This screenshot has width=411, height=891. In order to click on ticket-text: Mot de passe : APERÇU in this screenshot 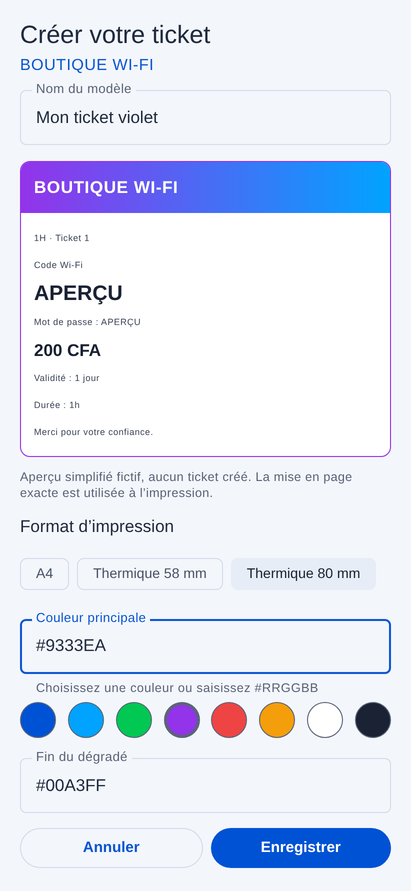, I will do `click(88, 322)`.